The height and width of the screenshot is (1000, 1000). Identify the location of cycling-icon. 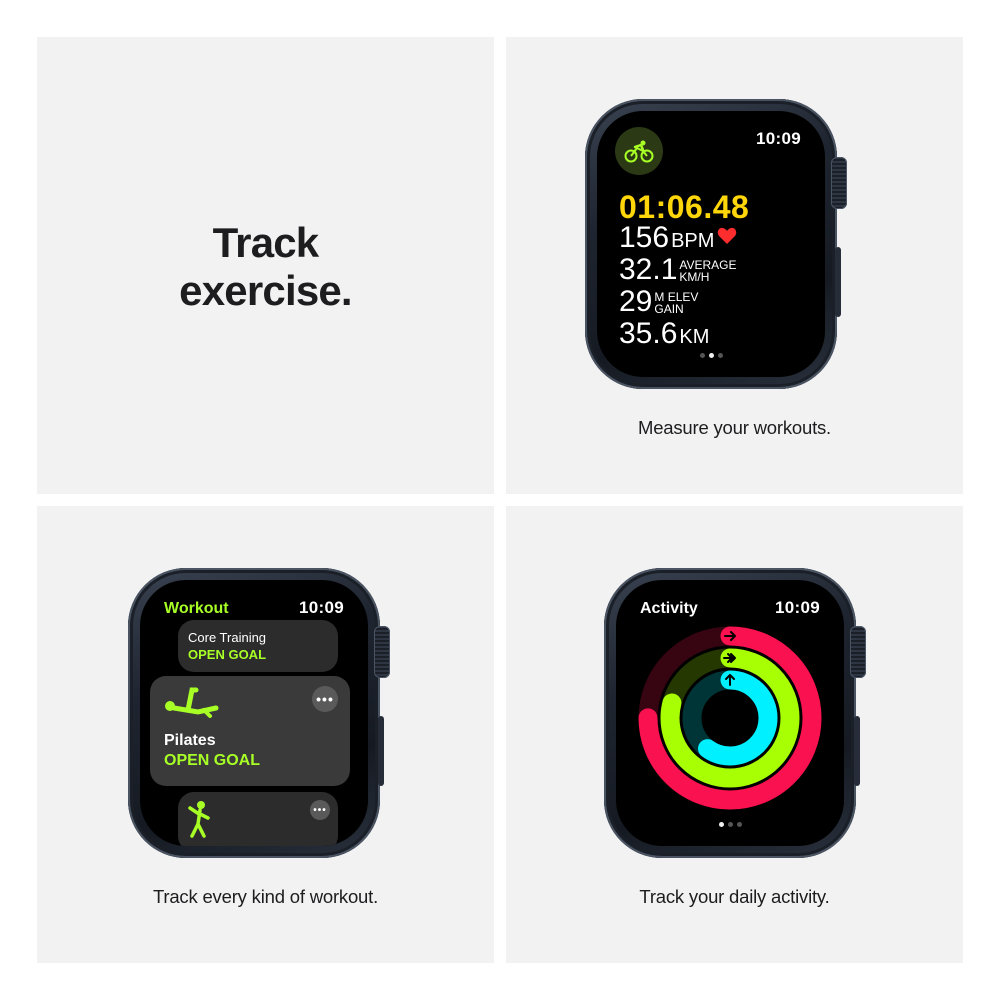
(639, 151).